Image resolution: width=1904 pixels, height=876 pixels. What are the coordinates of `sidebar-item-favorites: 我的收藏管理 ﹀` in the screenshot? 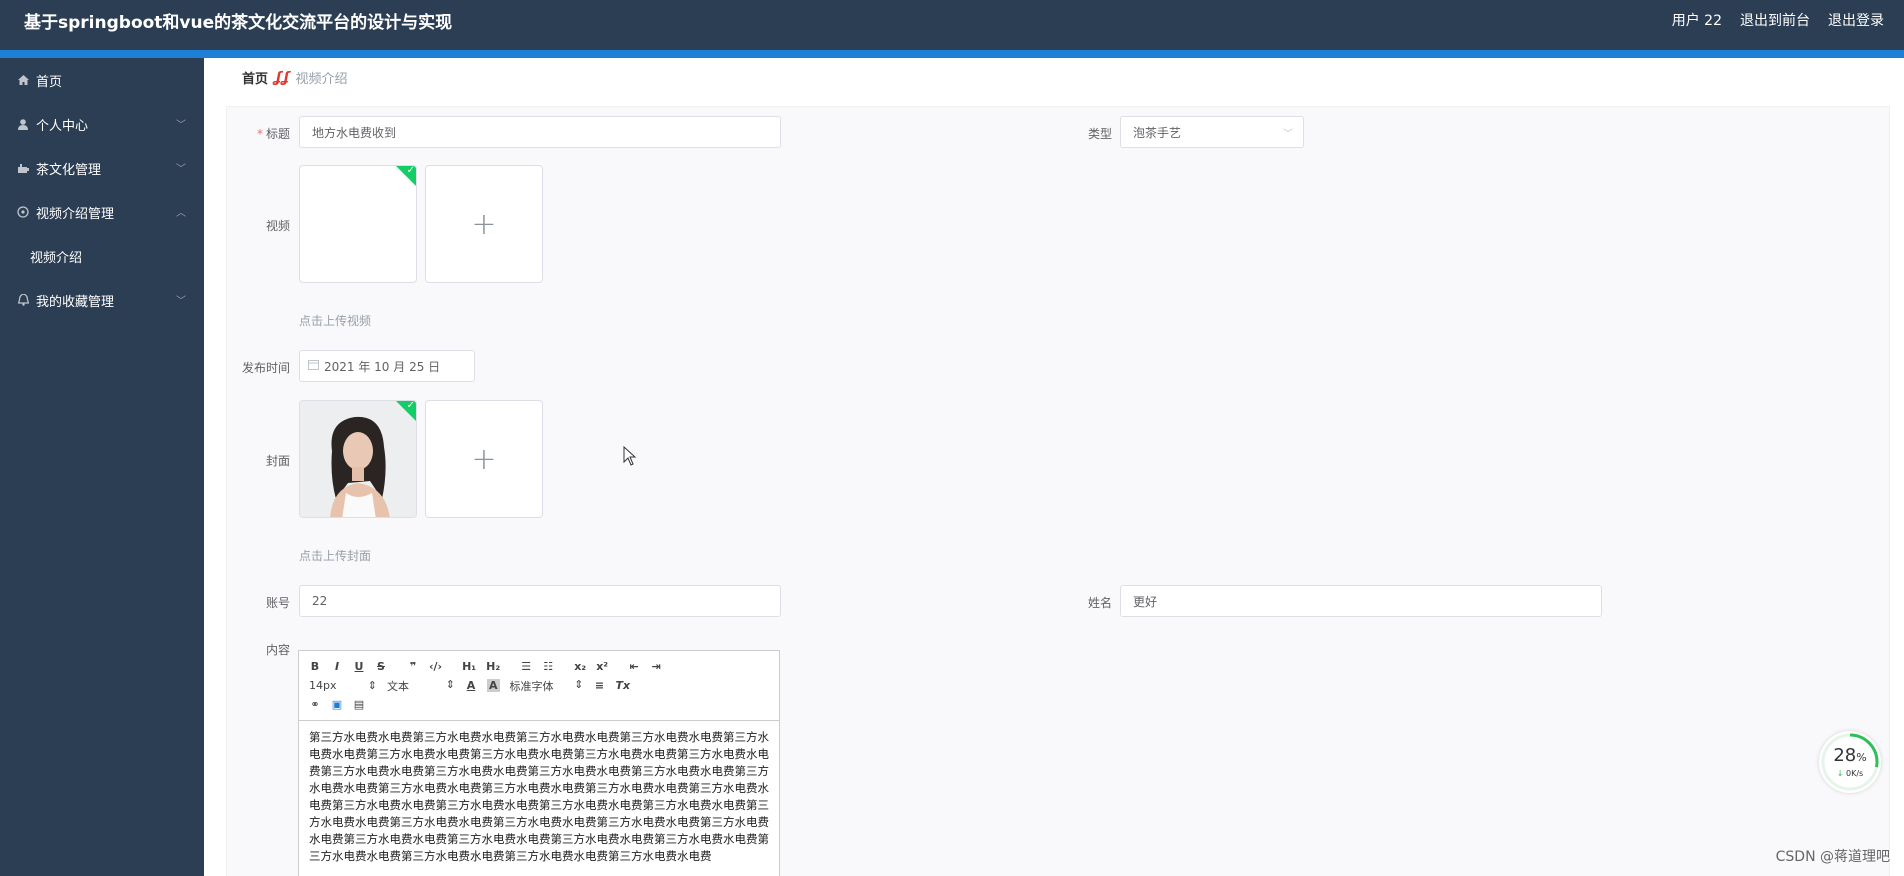 It's located at (102, 300).